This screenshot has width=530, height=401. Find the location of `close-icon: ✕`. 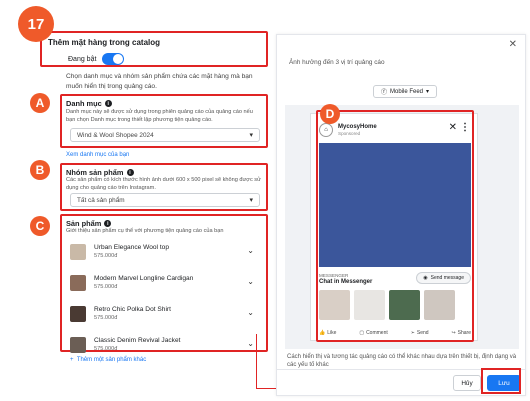

close-icon: ✕ is located at coordinates (513, 44).